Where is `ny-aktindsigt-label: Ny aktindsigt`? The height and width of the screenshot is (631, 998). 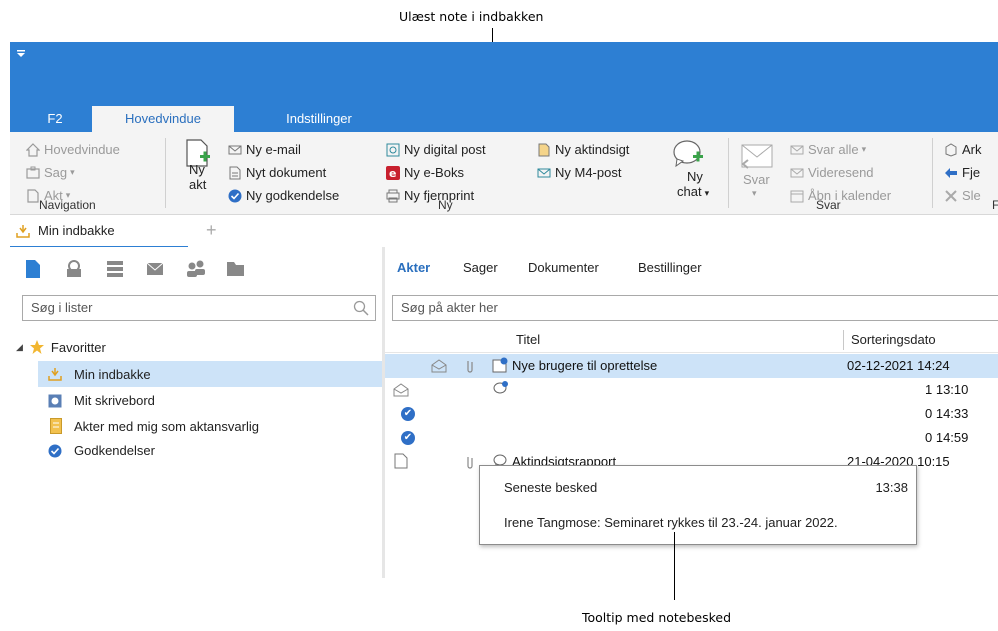
ny-aktindsigt-label: Ny aktindsigt is located at coordinates (592, 149).